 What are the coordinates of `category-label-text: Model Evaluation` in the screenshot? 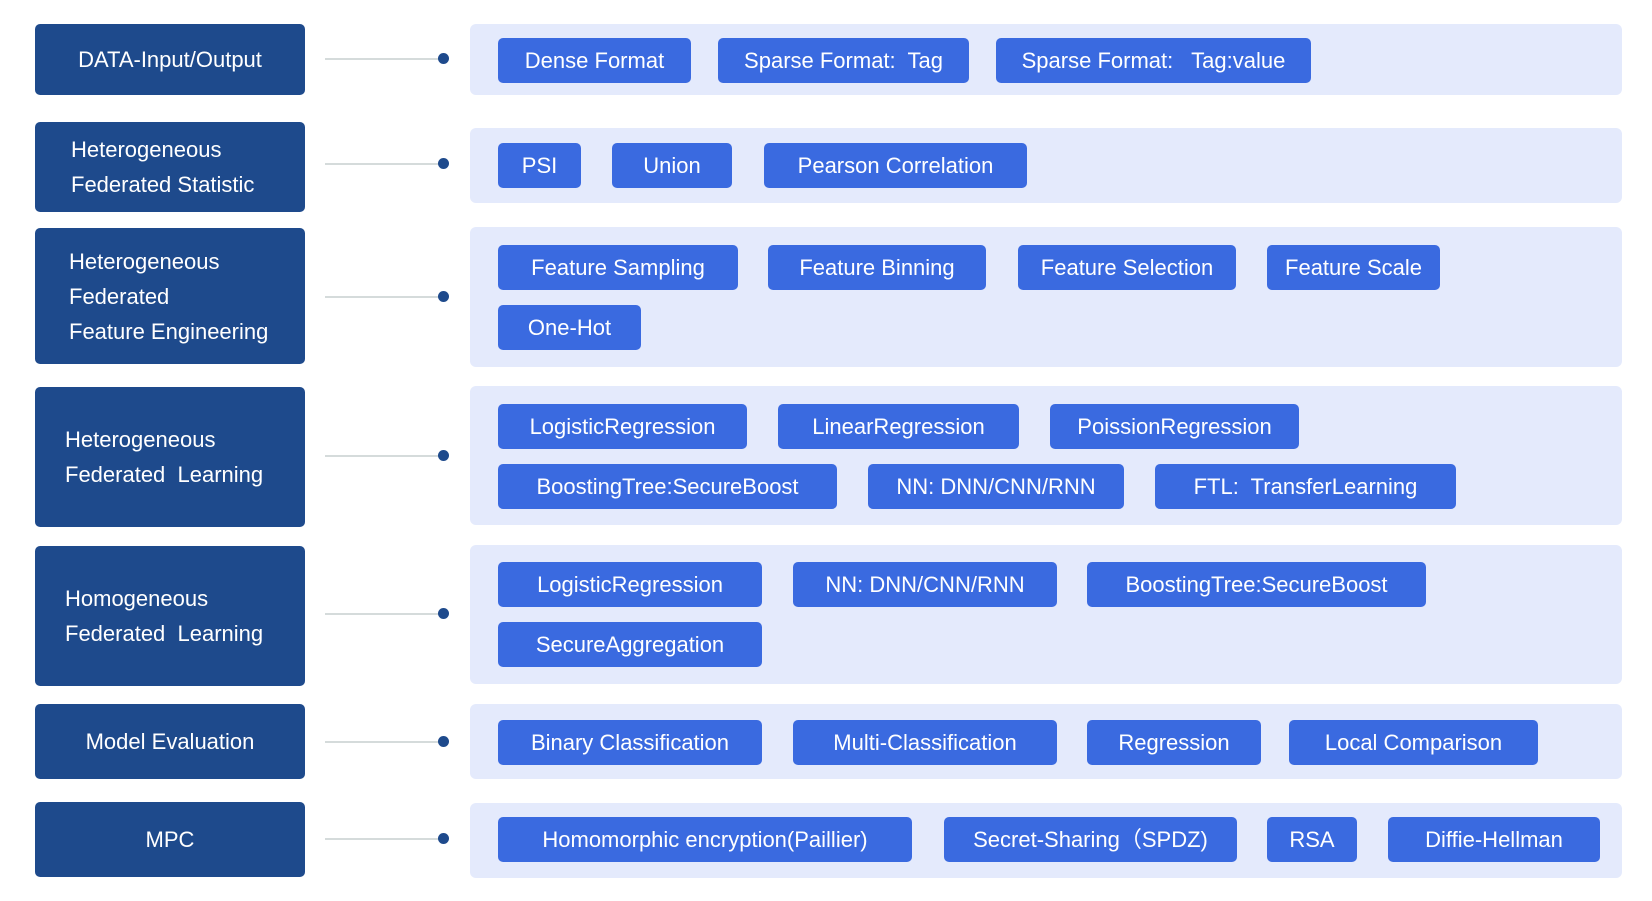 It's located at (170, 741).